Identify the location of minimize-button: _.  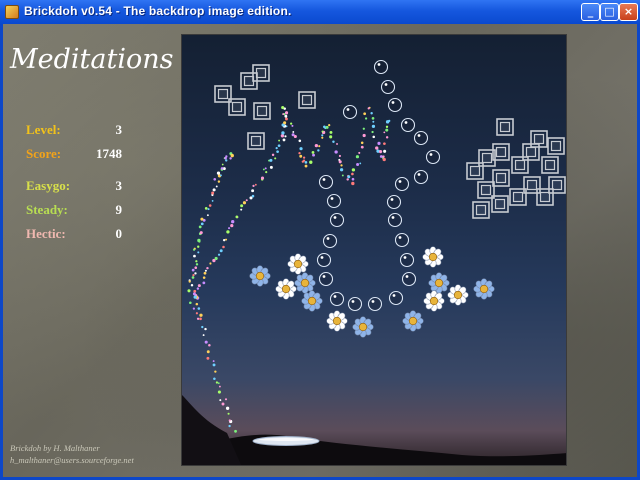
(590, 12).